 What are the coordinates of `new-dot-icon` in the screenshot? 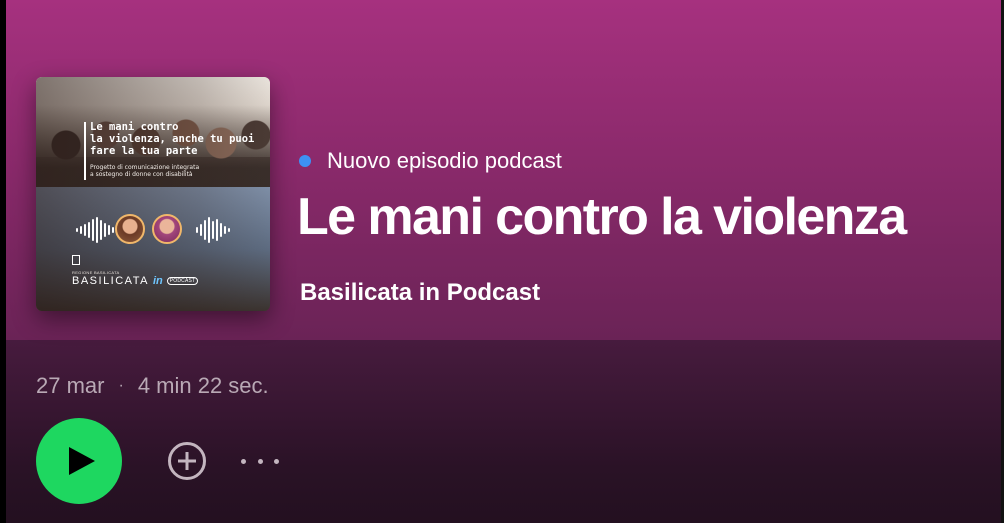 It's located at (305, 161).